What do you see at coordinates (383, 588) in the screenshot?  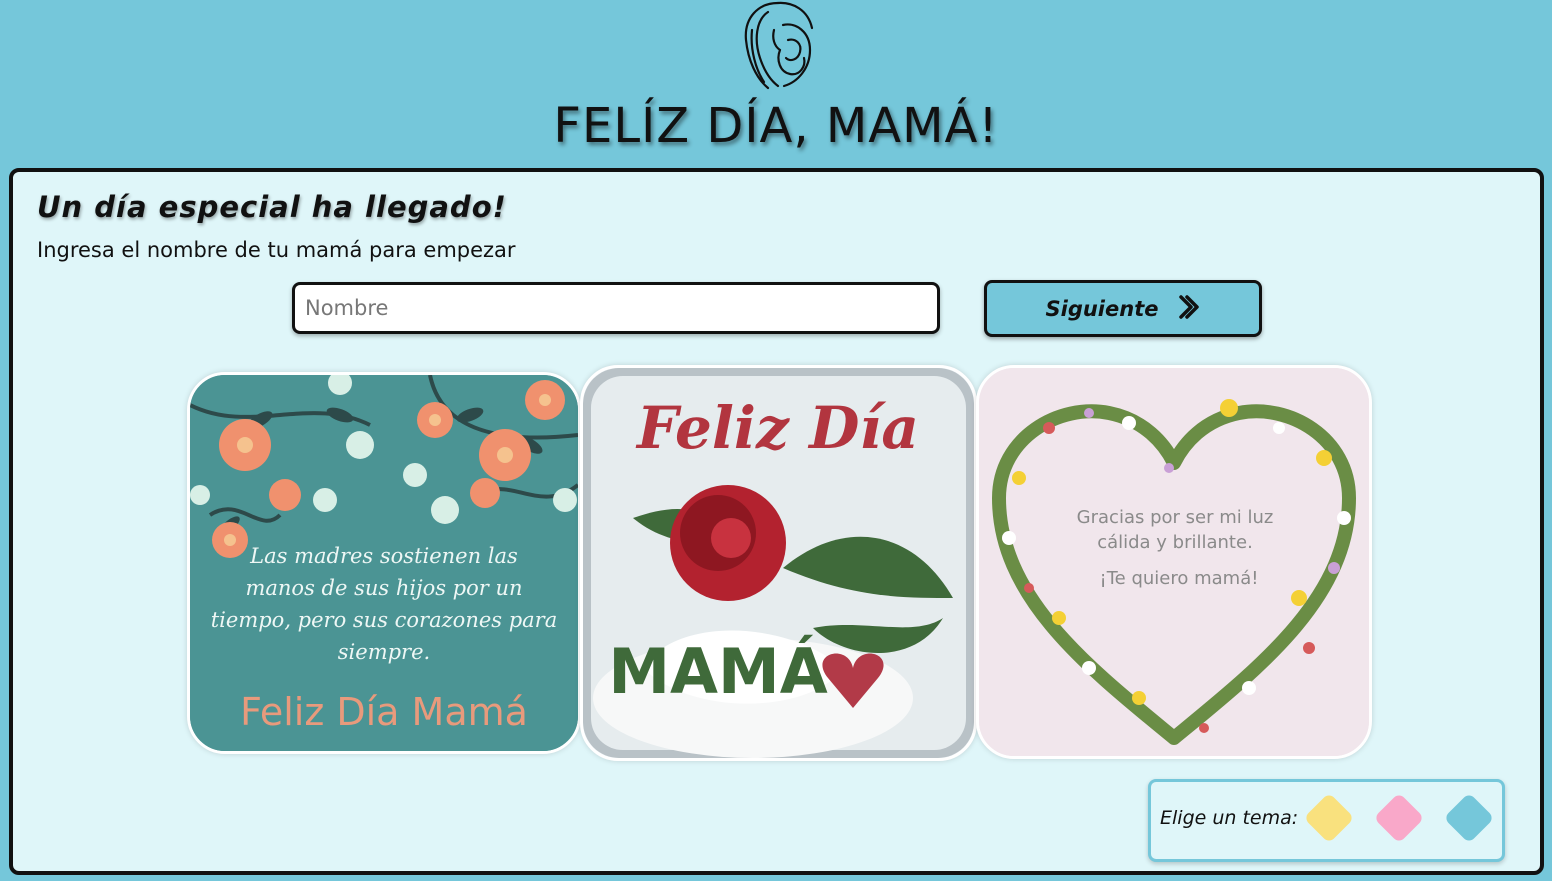 I see `card1-quote-line-2: manos de sus hijos por un` at bounding box center [383, 588].